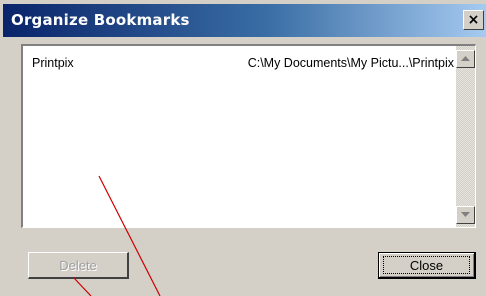  I want to click on scroll-down-arrow-icon, so click(465, 214).